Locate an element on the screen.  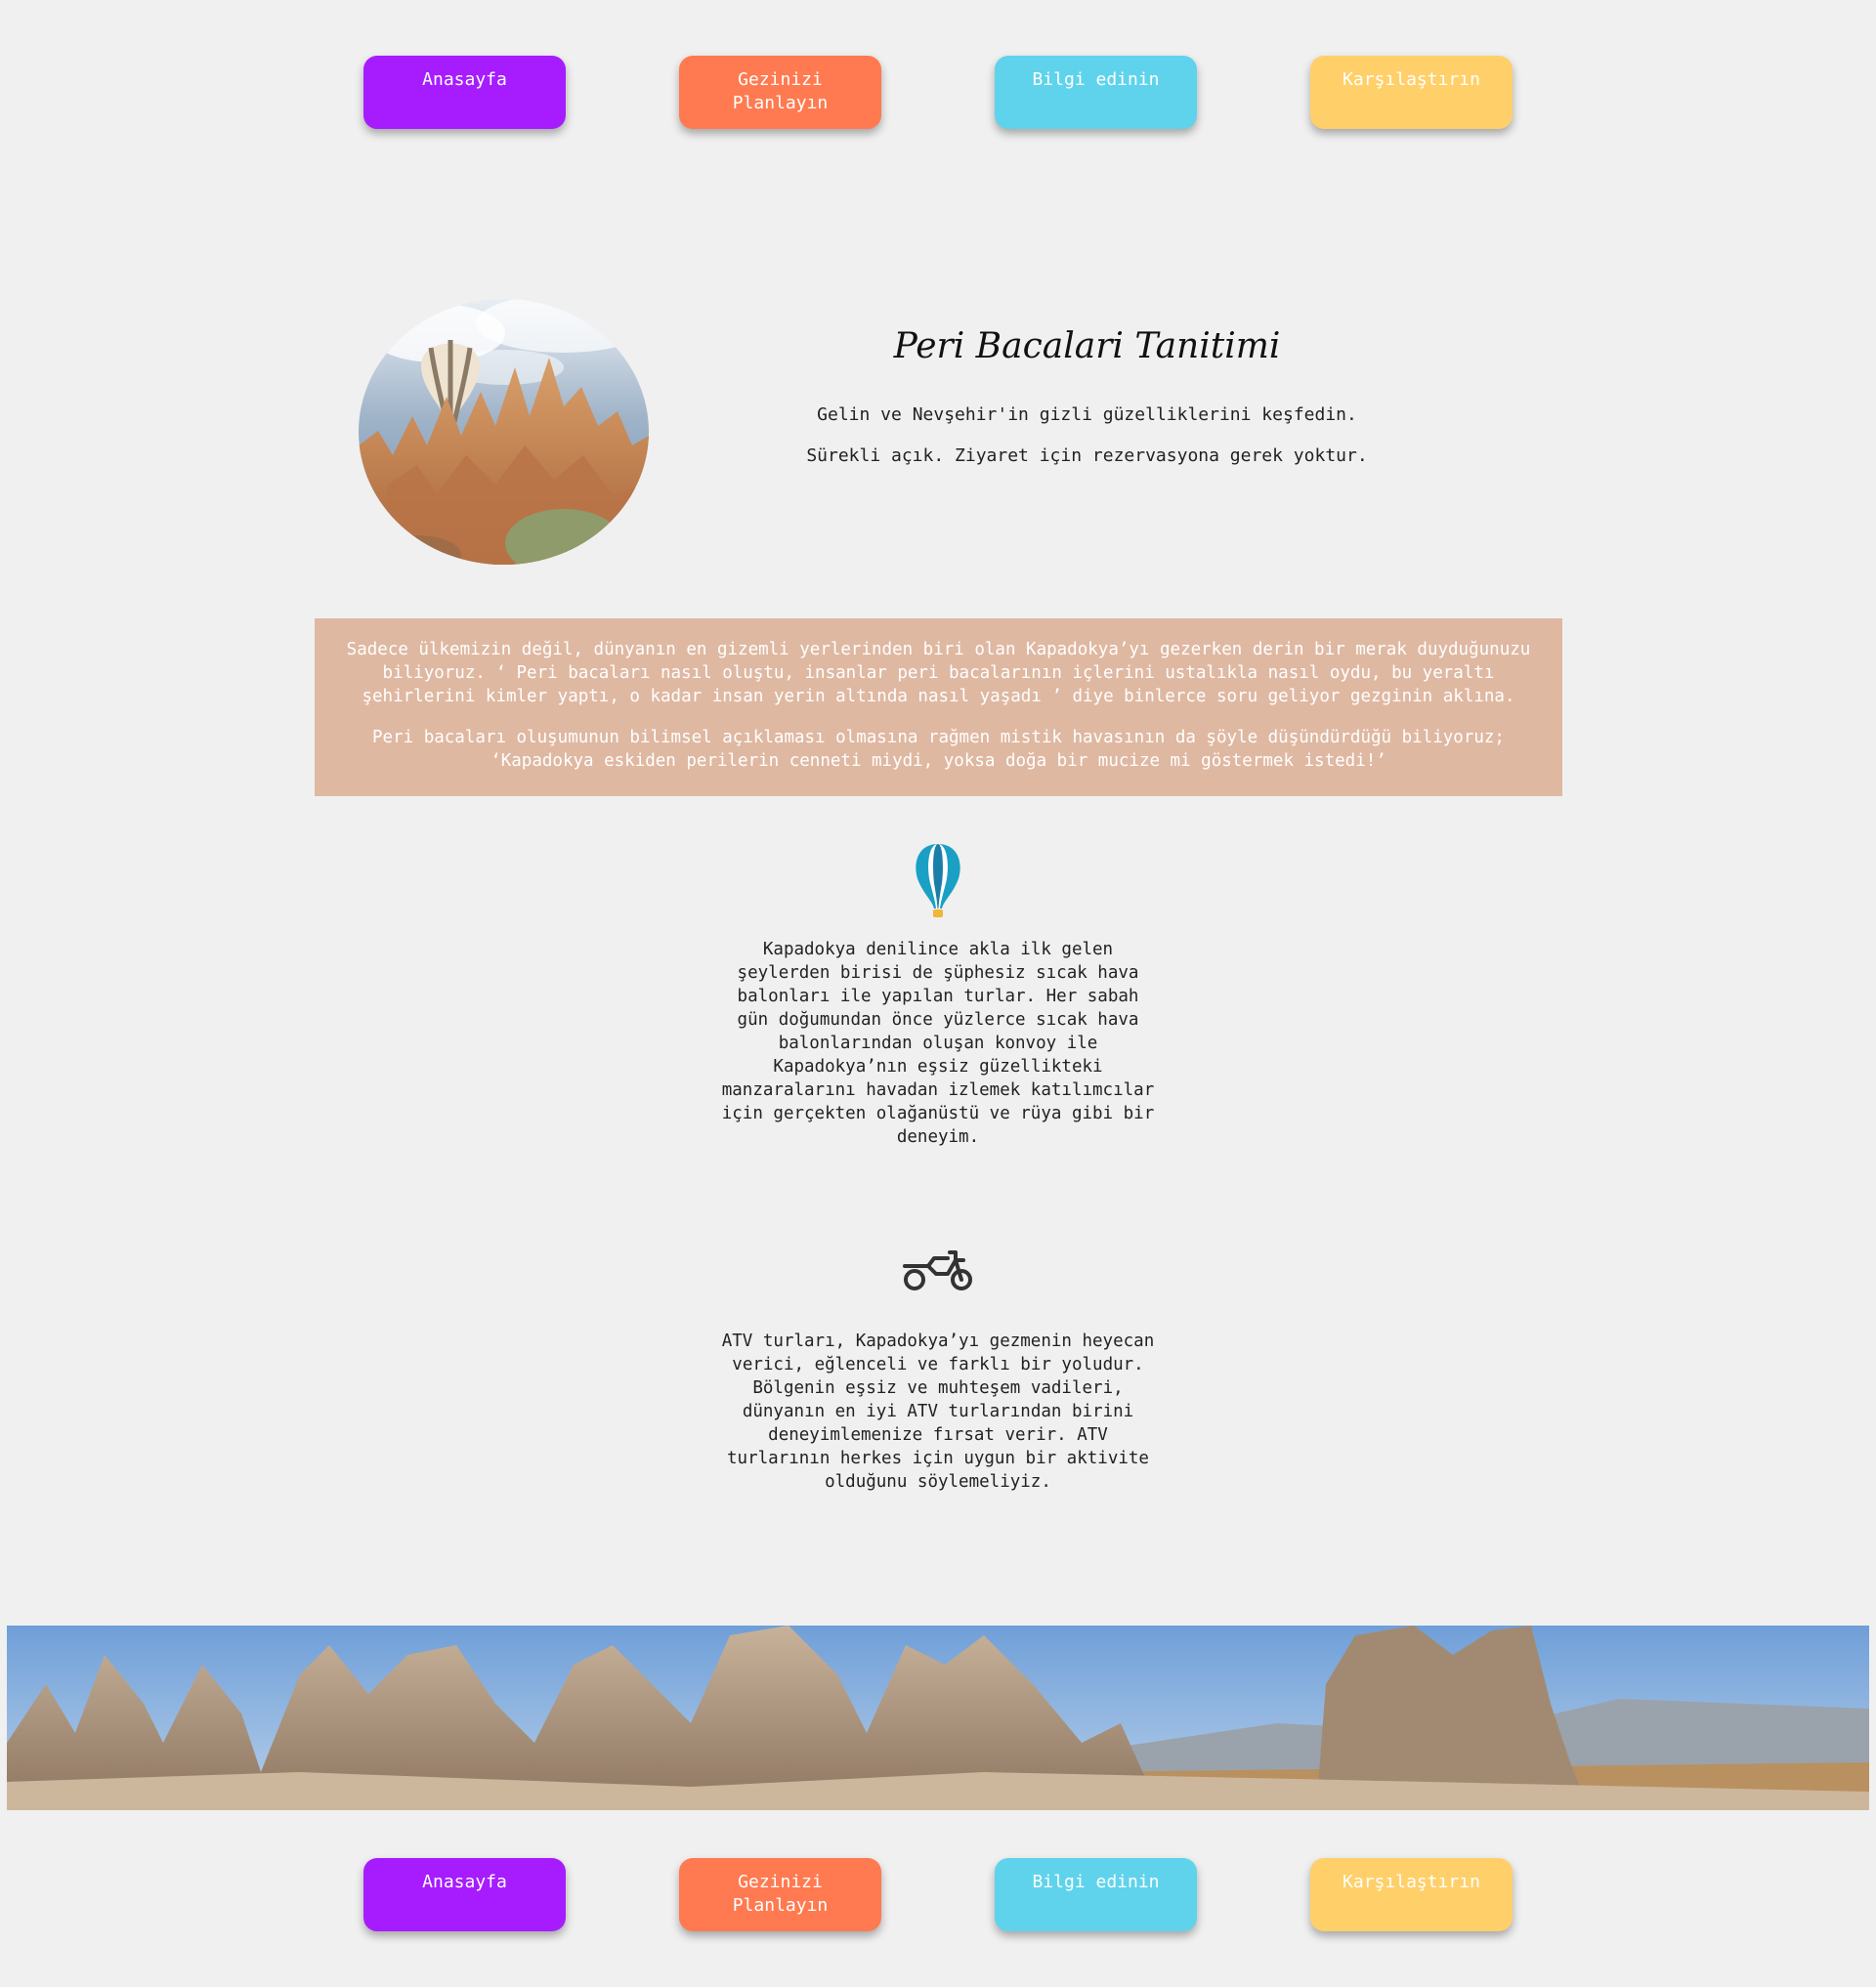
page-title: Peri Bacalari Tanitimi is located at coordinates (1087, 346).